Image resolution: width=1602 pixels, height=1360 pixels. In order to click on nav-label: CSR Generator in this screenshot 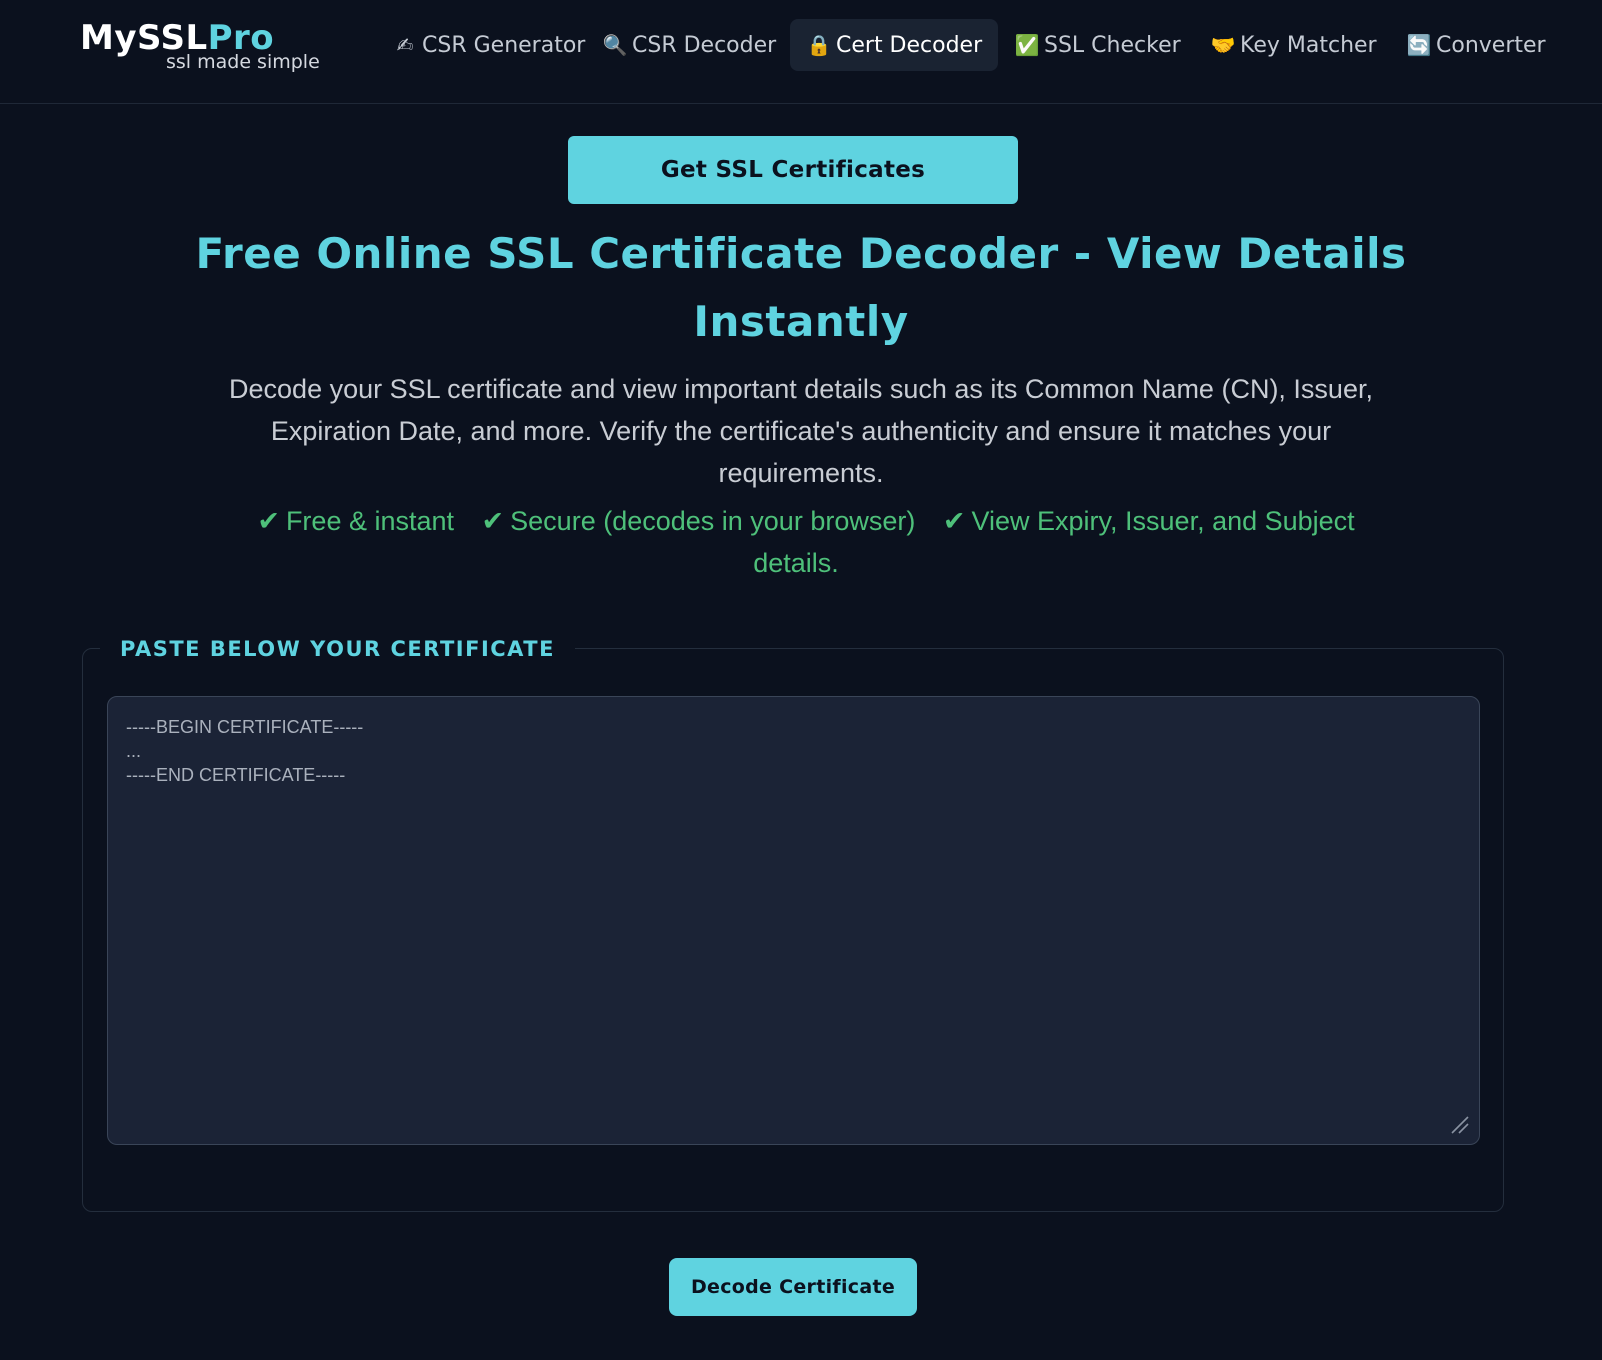, I will do `click(504, 45)`.